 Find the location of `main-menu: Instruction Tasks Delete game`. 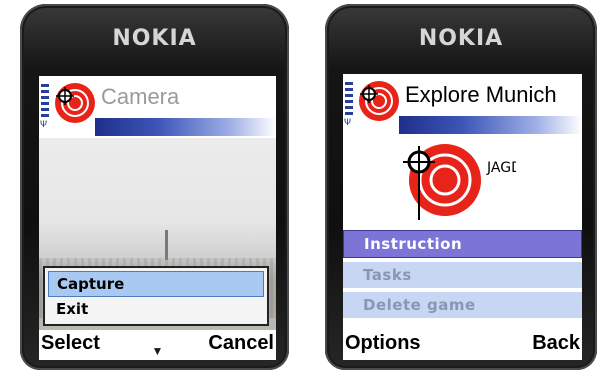

main-menu: Instruction Tasks Delete game is located at coordinates (462, 276).